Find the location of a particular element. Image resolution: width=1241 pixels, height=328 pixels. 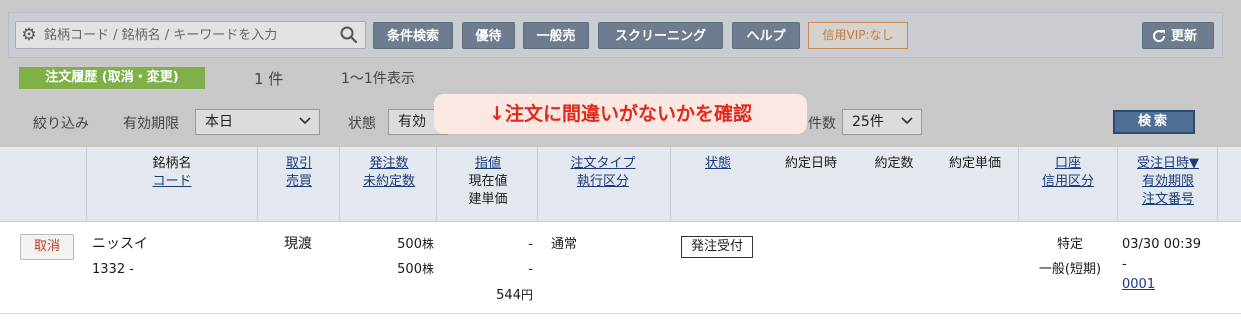

screening-button: スクリーニング is located at coordinates (660, 35).